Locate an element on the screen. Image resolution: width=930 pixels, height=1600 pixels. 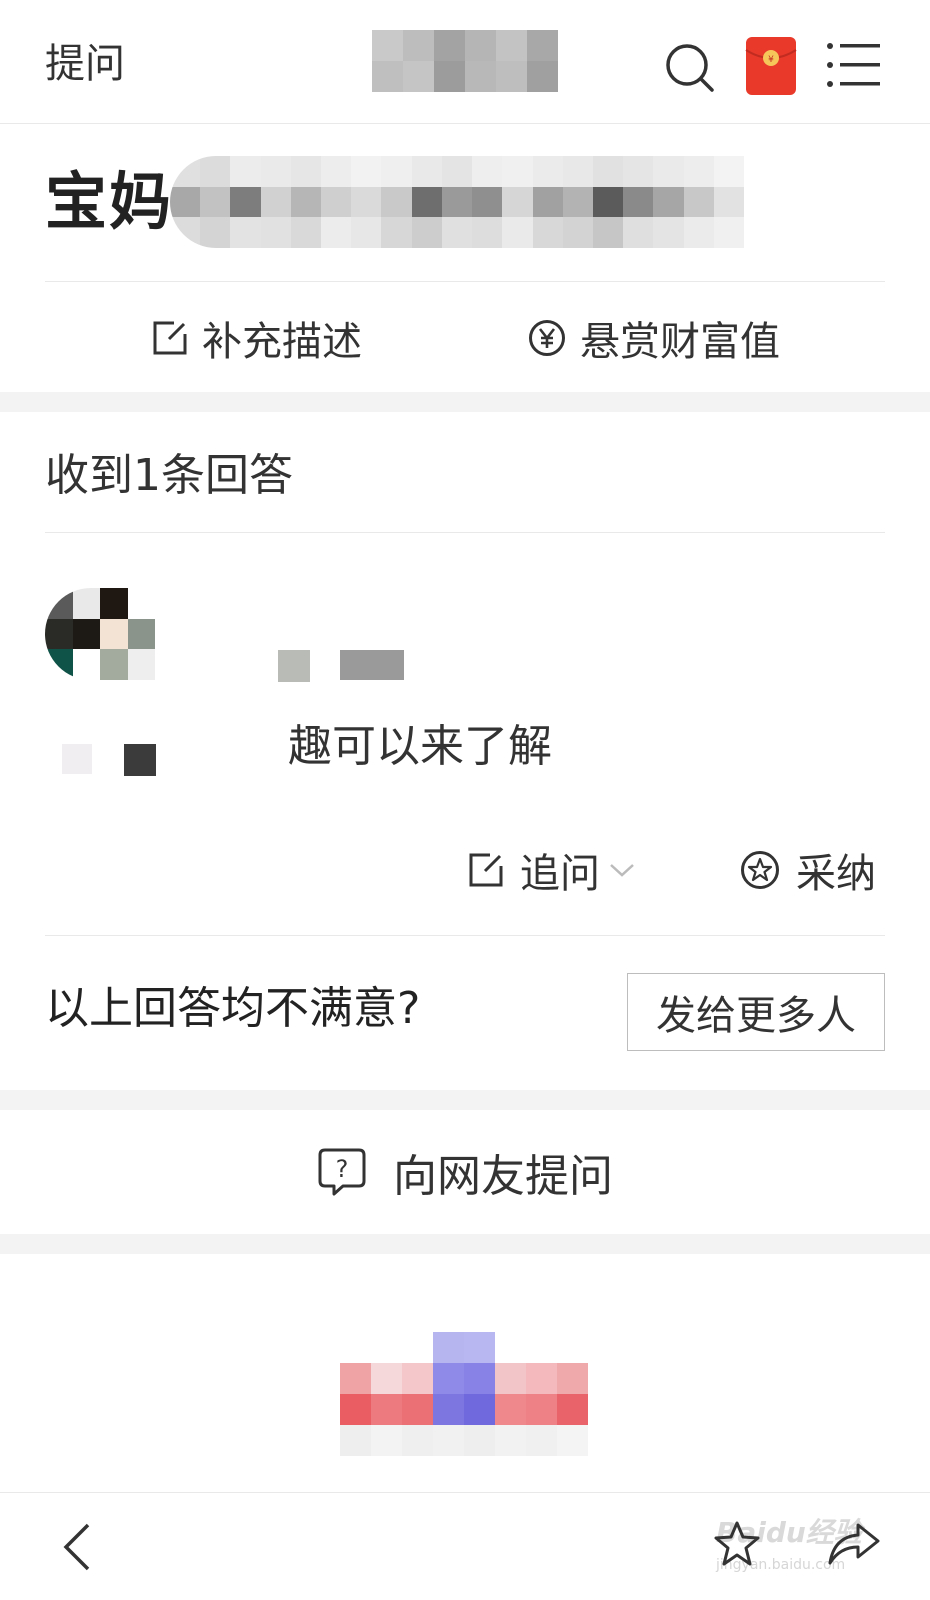
favorite-button is located at coordinates (737, 1544).